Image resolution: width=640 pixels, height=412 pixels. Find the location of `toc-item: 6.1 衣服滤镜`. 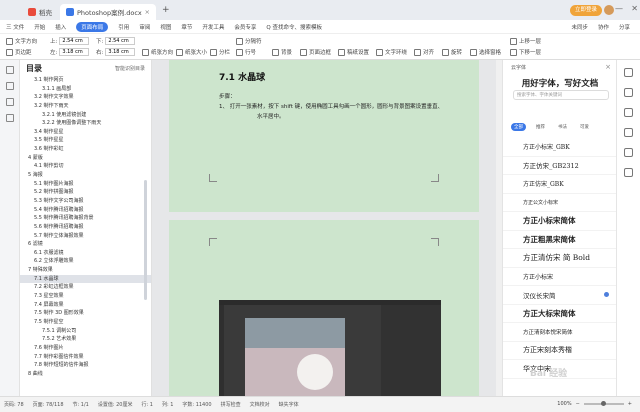

toc-item: 6.1 衣服滤镜 is located at coordinates (85, 253).